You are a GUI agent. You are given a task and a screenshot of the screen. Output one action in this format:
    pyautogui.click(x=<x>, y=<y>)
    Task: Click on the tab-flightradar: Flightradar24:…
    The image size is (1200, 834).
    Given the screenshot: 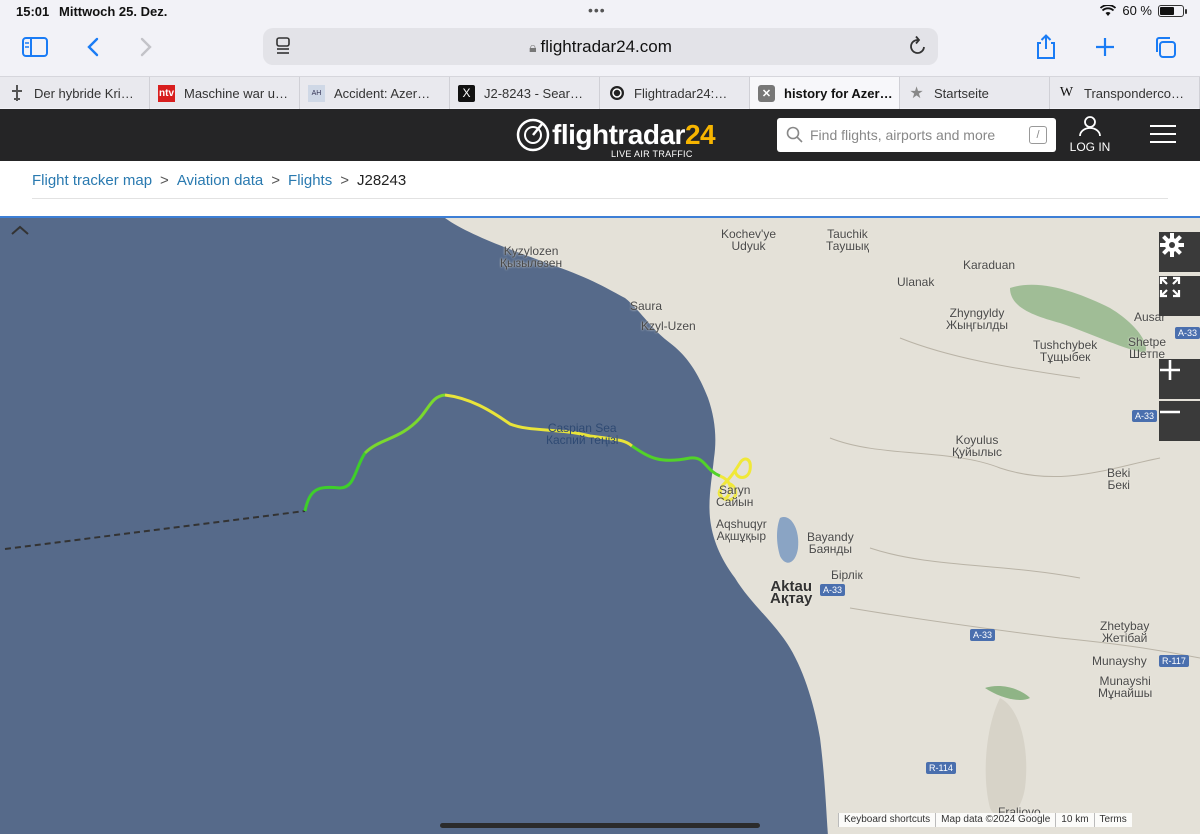 What is the action you would take?
    pyautogui.click(x=675, y=93)
    